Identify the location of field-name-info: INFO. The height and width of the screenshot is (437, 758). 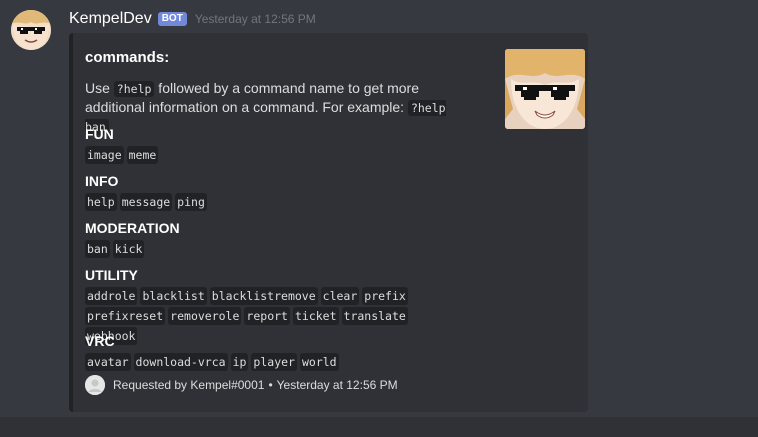
(102, 181).